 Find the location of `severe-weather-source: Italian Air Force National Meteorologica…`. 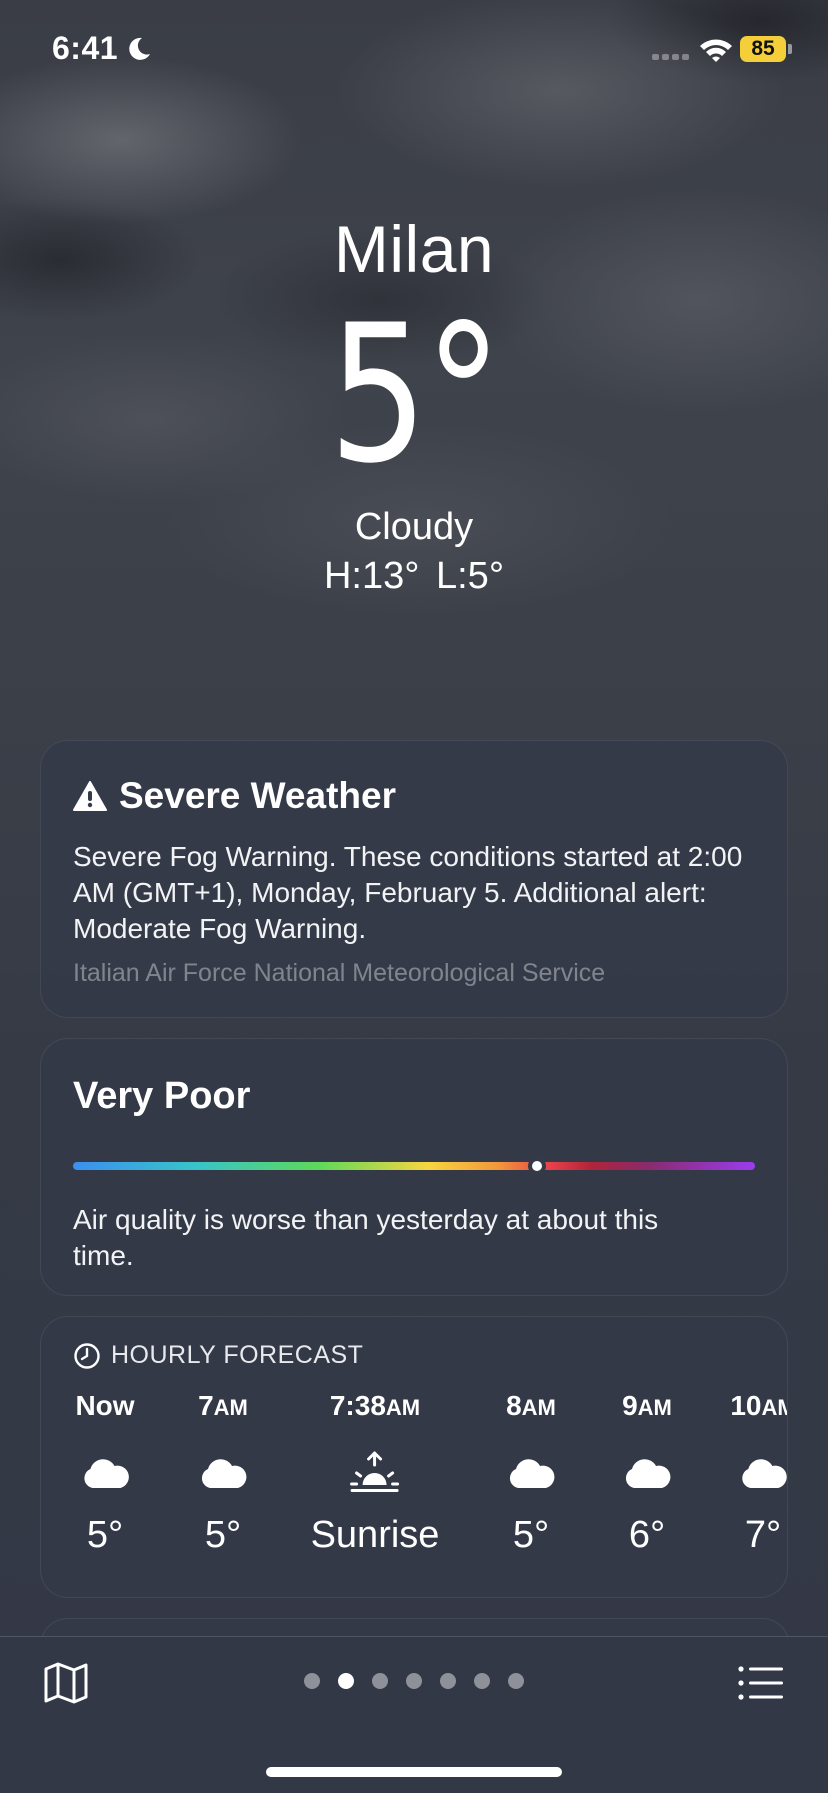

severe-weather-source: Italian Air Force National Meteorologica… is located at coordinates (339, 973).